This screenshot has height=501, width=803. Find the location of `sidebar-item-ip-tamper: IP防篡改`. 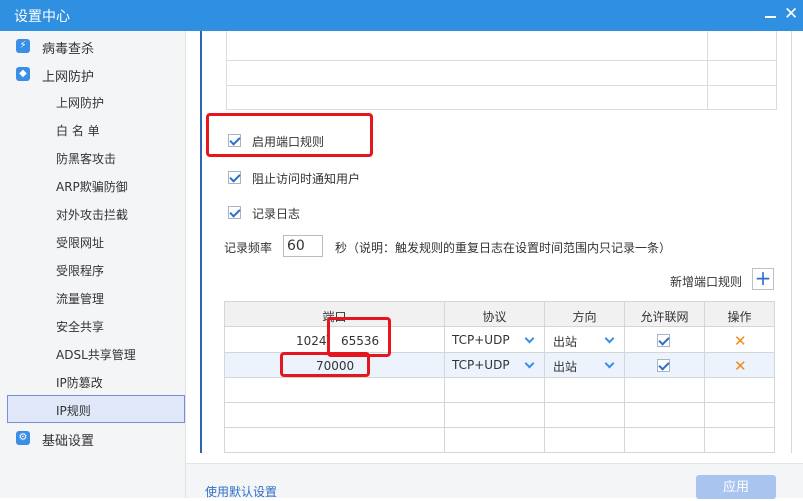

sidebar-item-ip-tamper: IP防篡改 is located at coordinates (96, 381).